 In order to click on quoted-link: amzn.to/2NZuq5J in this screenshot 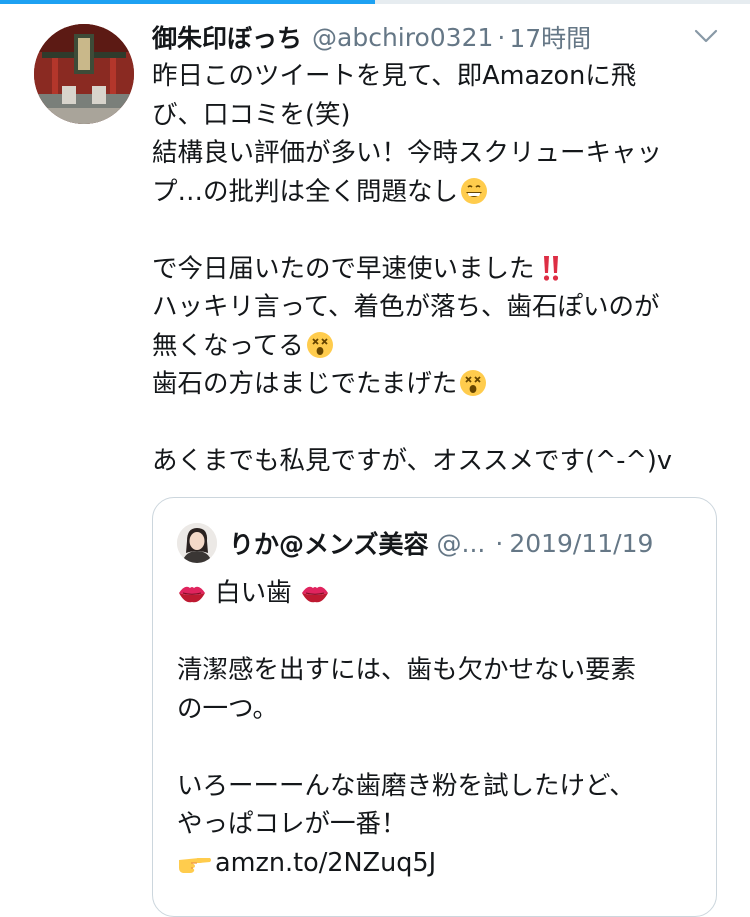, I will do `click(325, 863)`.